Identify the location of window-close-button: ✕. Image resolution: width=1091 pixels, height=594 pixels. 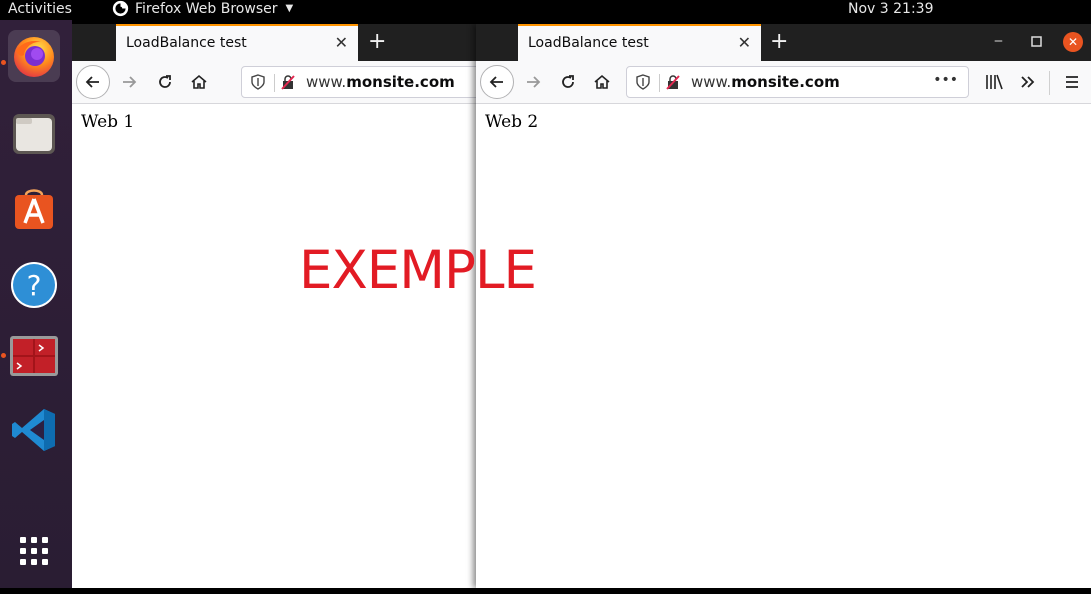
(1073, 42).